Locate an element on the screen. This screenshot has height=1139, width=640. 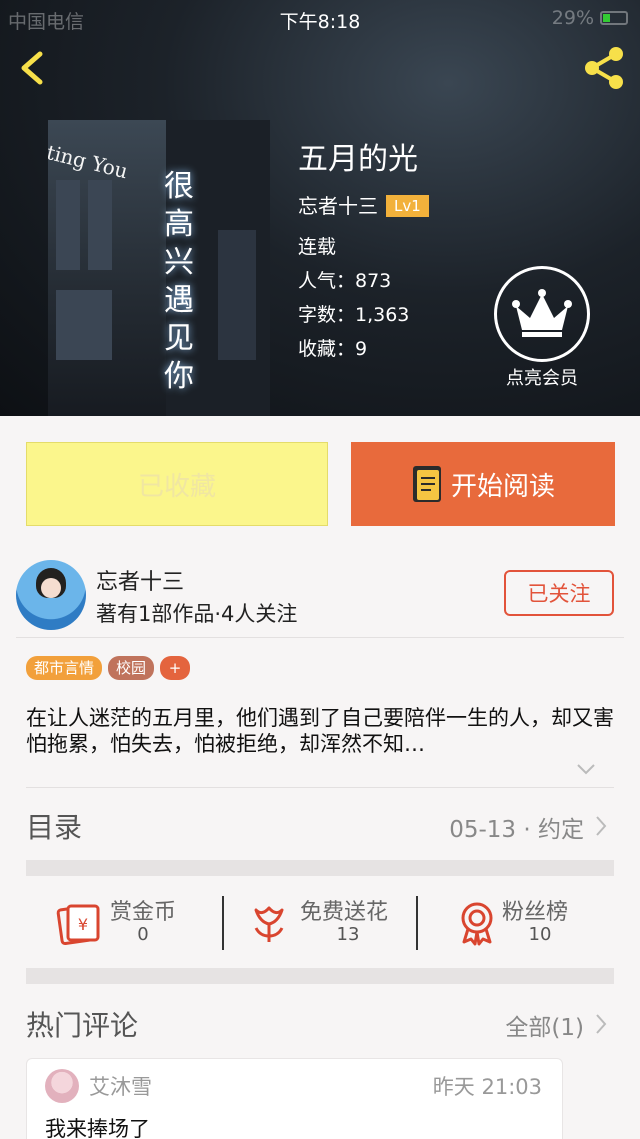
hot-comments-header: 热门评论 全部(1) is located at coordinates (320, 1021).